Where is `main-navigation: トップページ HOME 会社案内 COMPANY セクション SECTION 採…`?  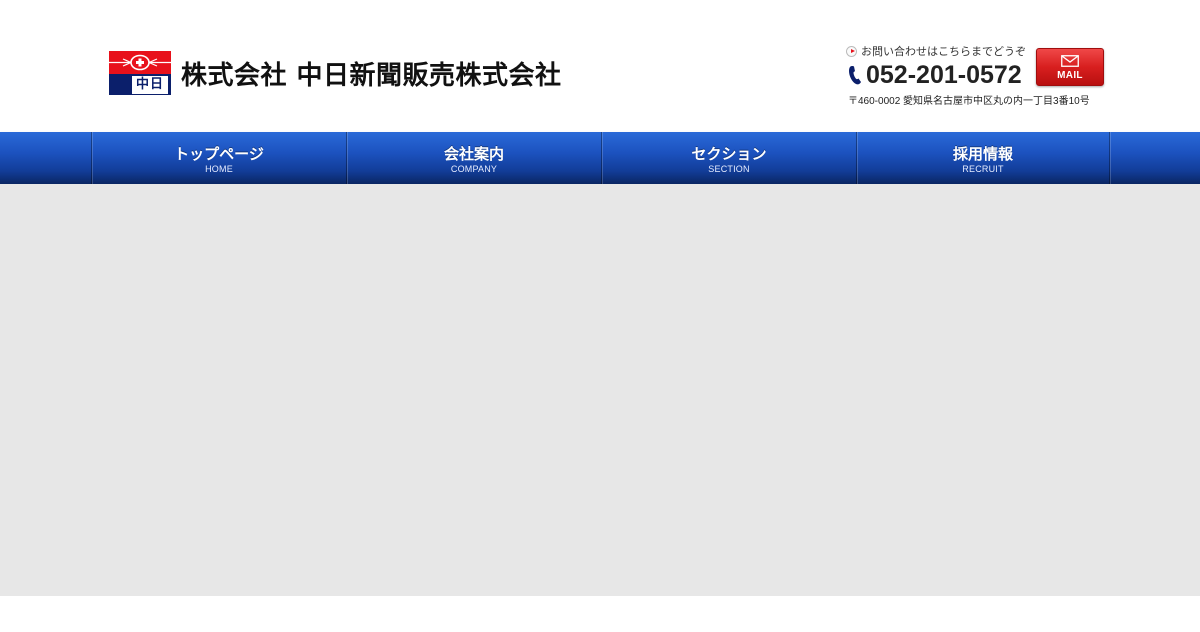
main-navigation: トップページ HOME 会社案内 COMPANY セクション SECTION 採… is located at coordinates (600, 158).